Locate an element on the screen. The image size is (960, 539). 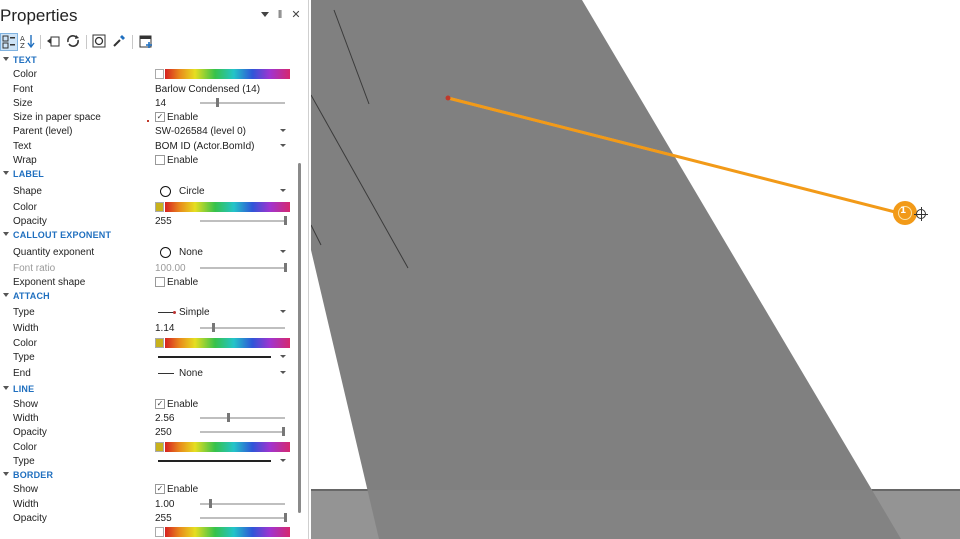
reset-icon is located at coordinates (100, 42).